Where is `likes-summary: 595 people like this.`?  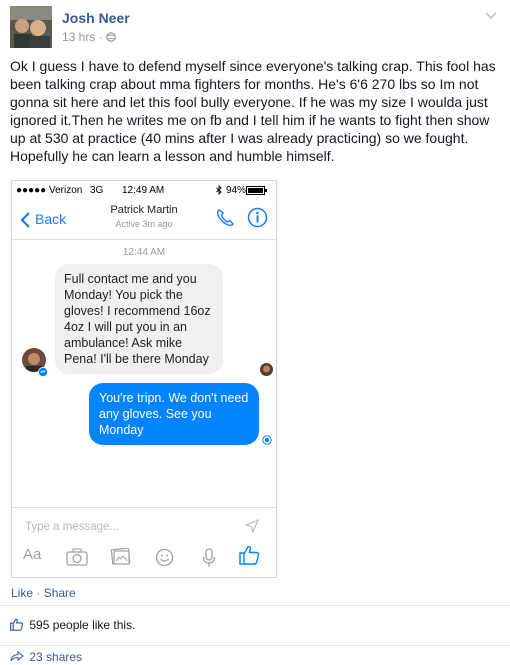
likes-summary: 595 people like this. is located at coordinates (72, 625).